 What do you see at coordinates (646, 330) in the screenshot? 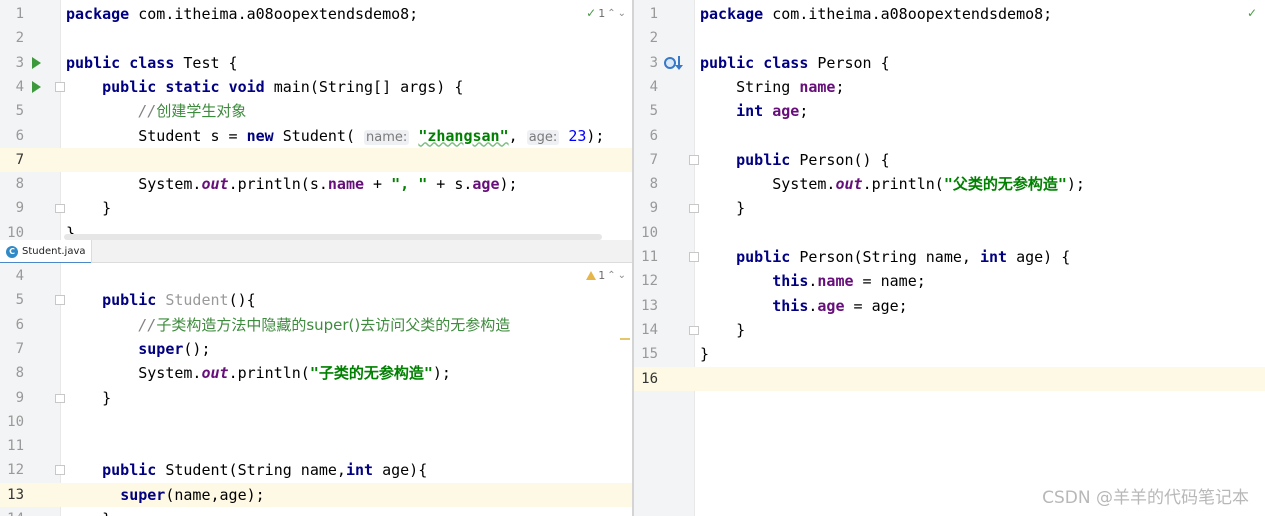
I see `line-number: 14` at bounding box center [646, 330].